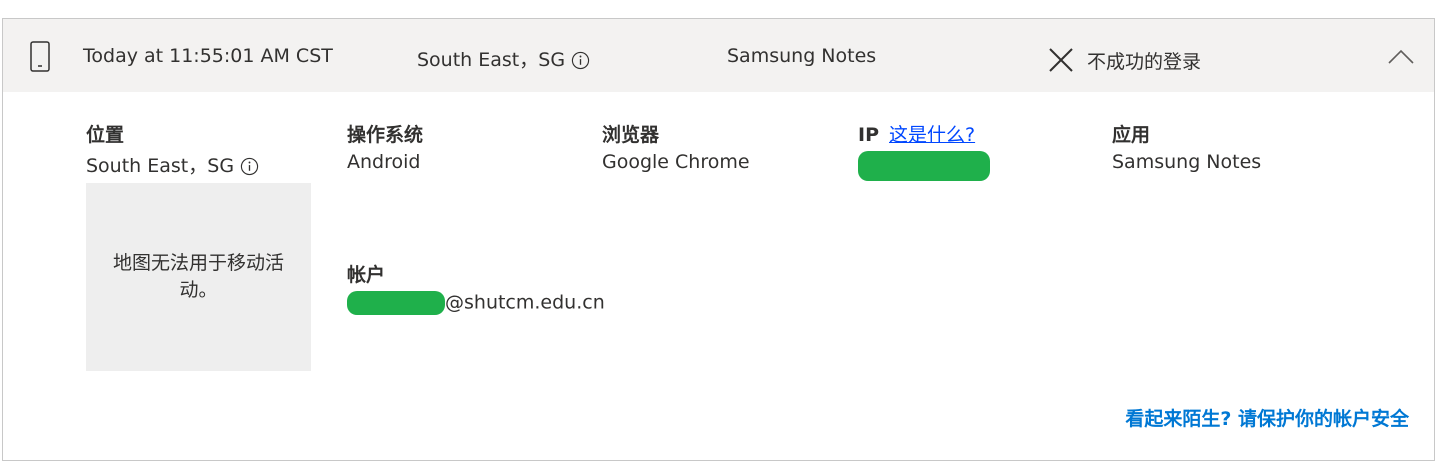 The image size is (1437, 463). Describe the element at coordinates (1144, 62) in the screenshot. I see `sign-in-status: 不成功的登录` at that location.